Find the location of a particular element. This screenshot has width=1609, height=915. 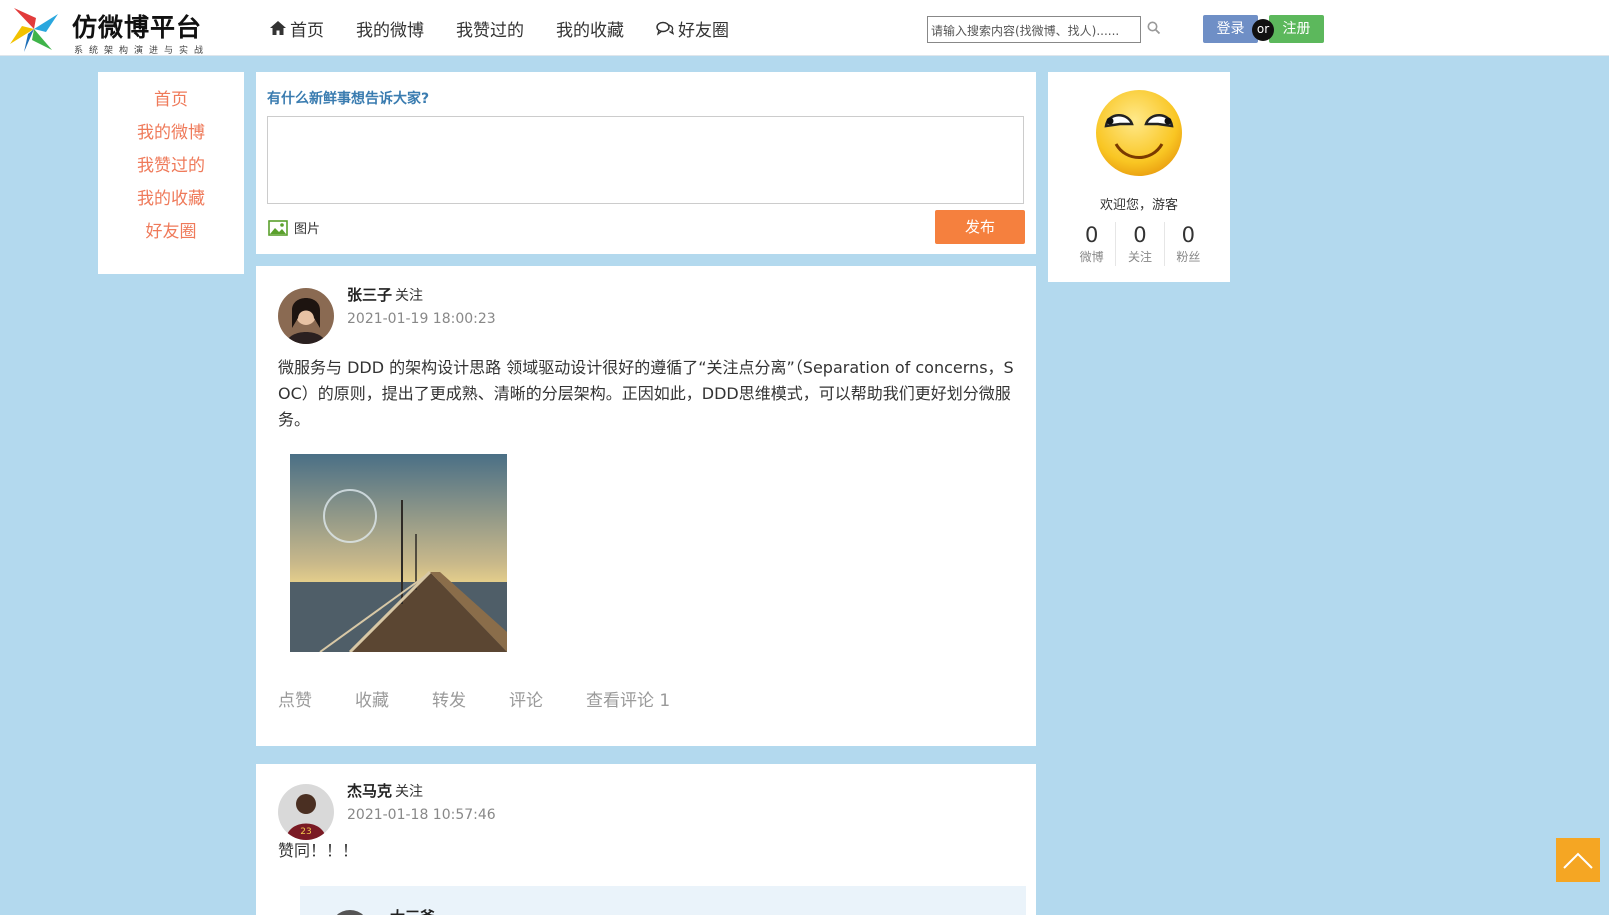

nav-liked-label: 我赞过的 is located at coordinates (490, 30).